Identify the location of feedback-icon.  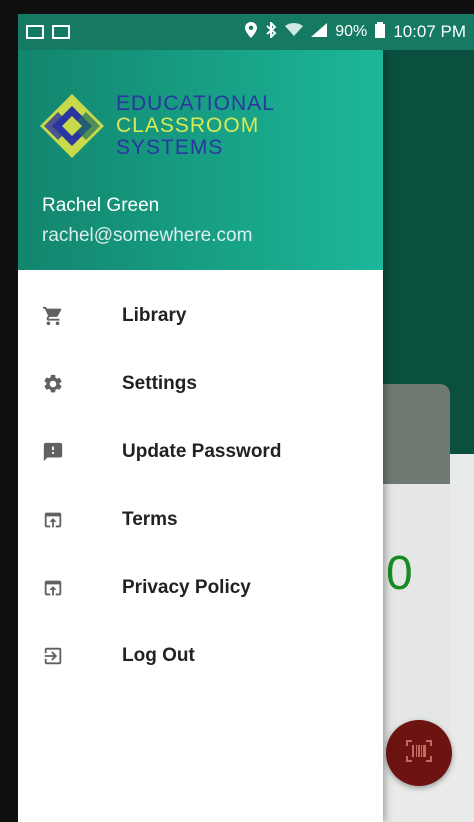
(53, 452).